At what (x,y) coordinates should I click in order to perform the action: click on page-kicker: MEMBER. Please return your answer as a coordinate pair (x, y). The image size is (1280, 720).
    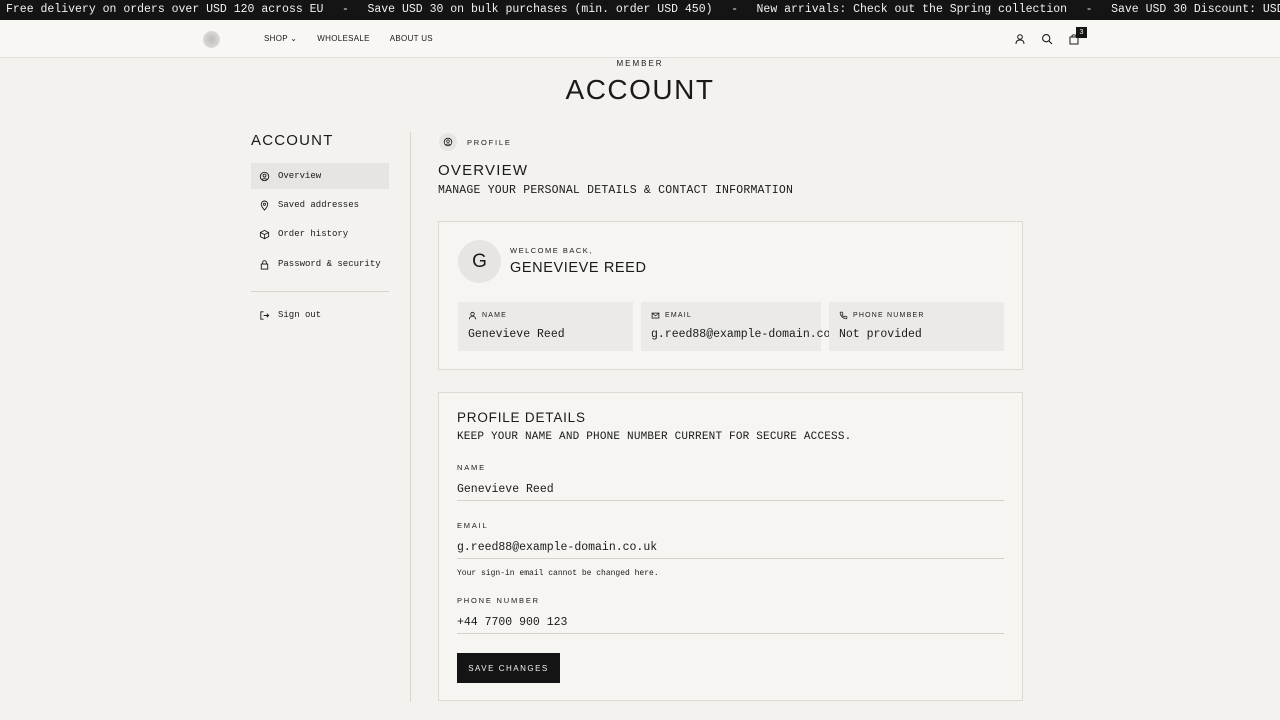
    Looking at the image, I should click on (640, 63).